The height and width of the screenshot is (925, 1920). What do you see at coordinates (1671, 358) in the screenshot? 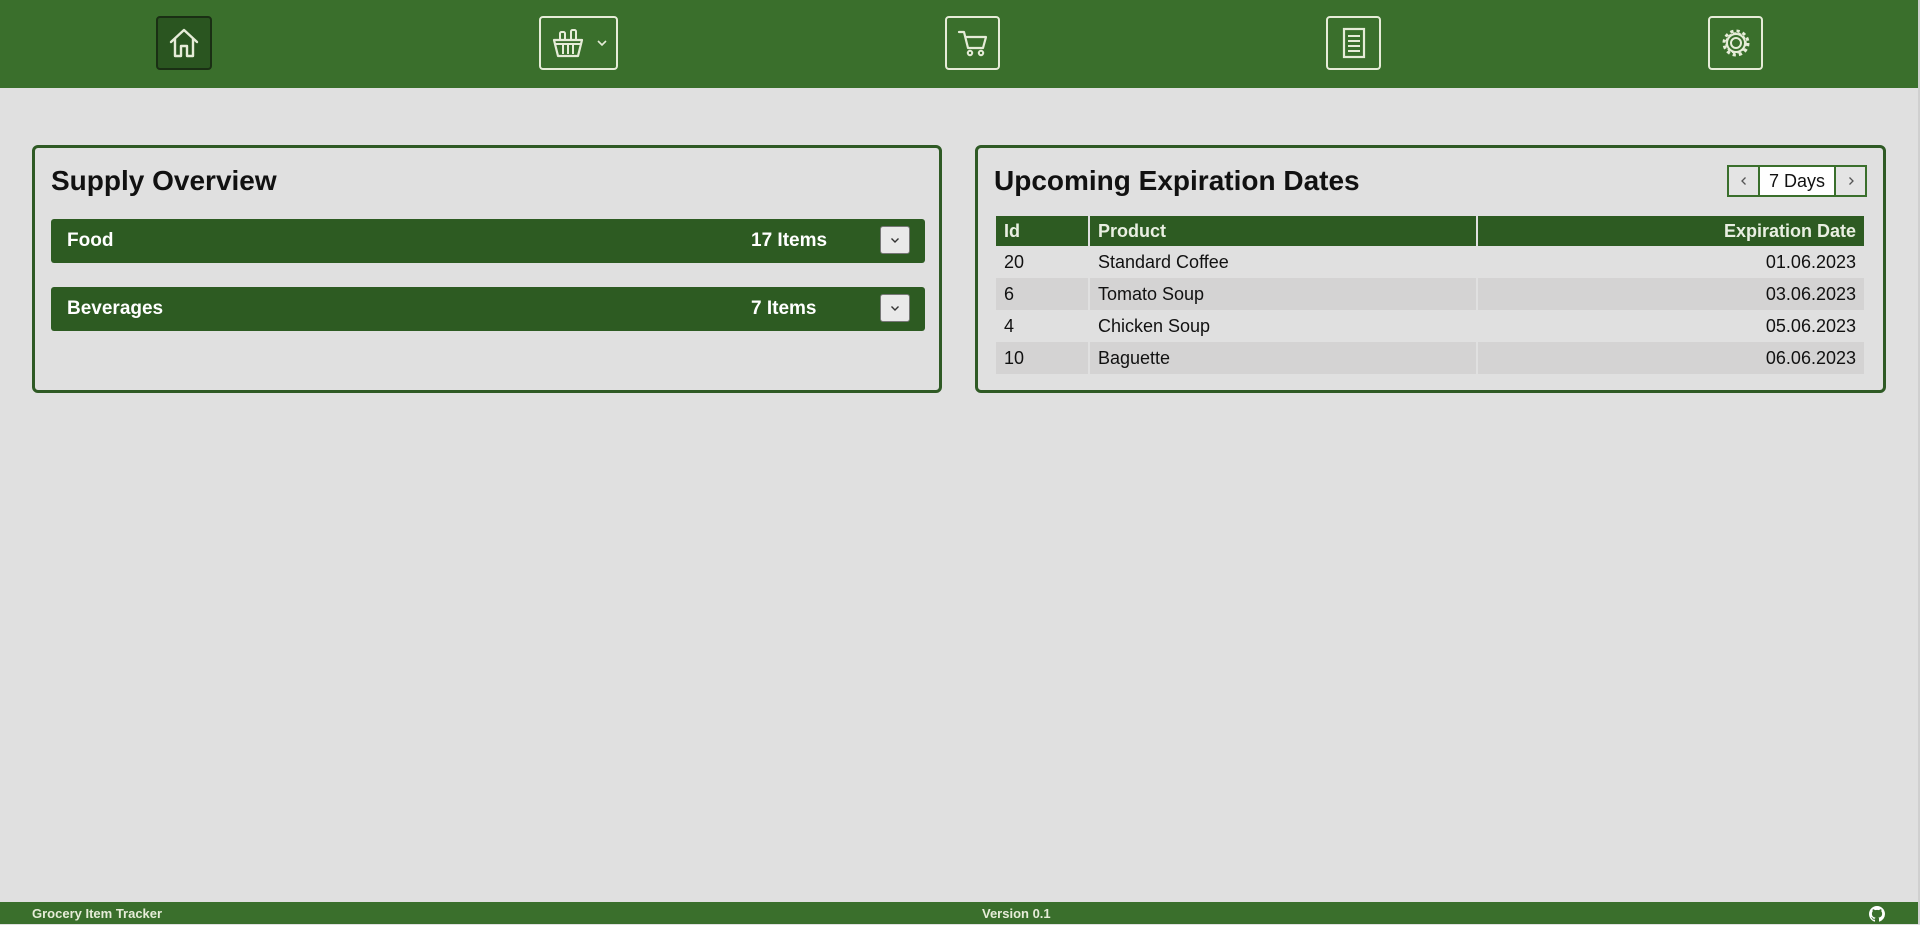
I see `cell-date: 06.06.2023` at bounding box center [1671, 358].